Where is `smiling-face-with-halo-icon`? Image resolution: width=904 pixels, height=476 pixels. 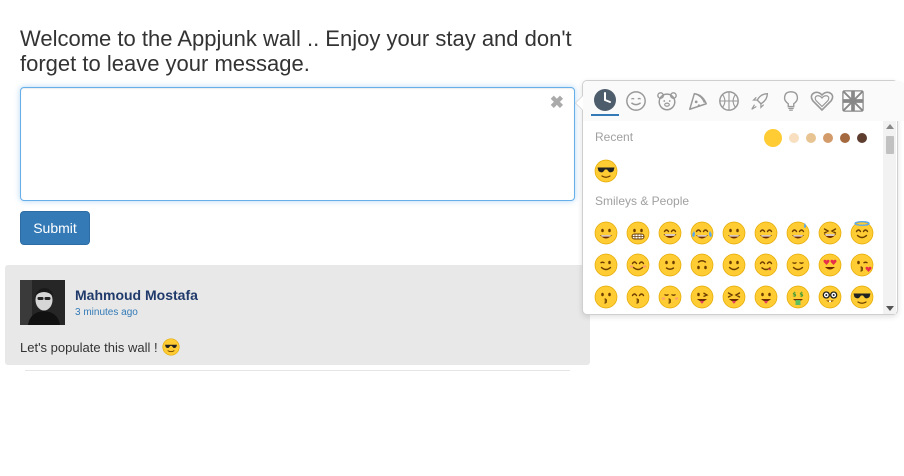 smiling-face-with-halo-icon is located at coordinates (862, 233).